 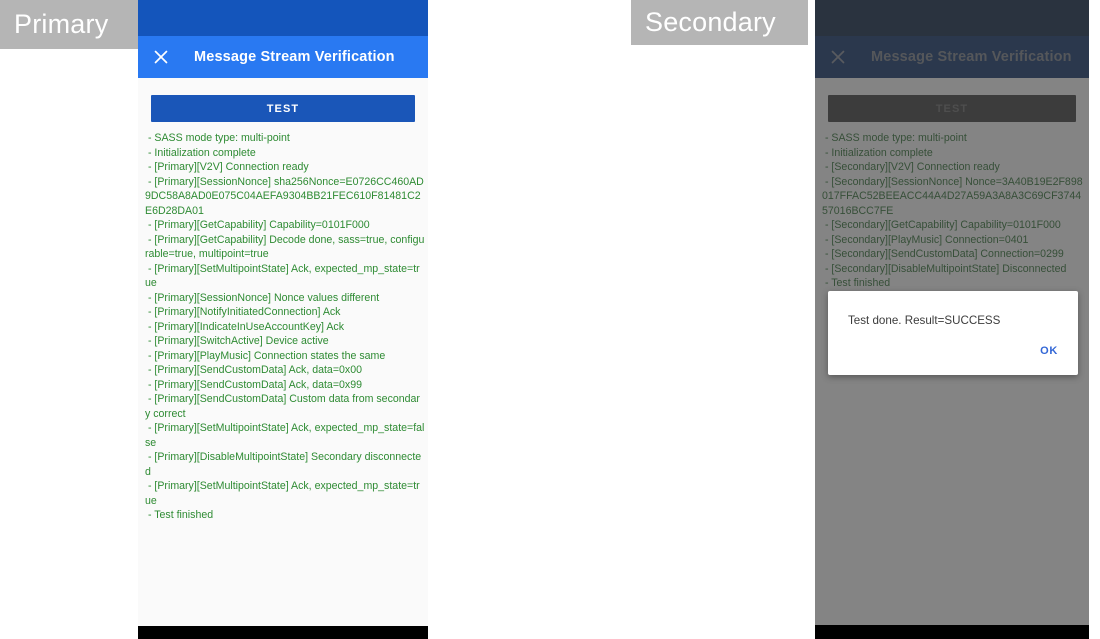 I want to click on log-line: - [Primary][V2V] Connection ready, so click(x=227, y=167).